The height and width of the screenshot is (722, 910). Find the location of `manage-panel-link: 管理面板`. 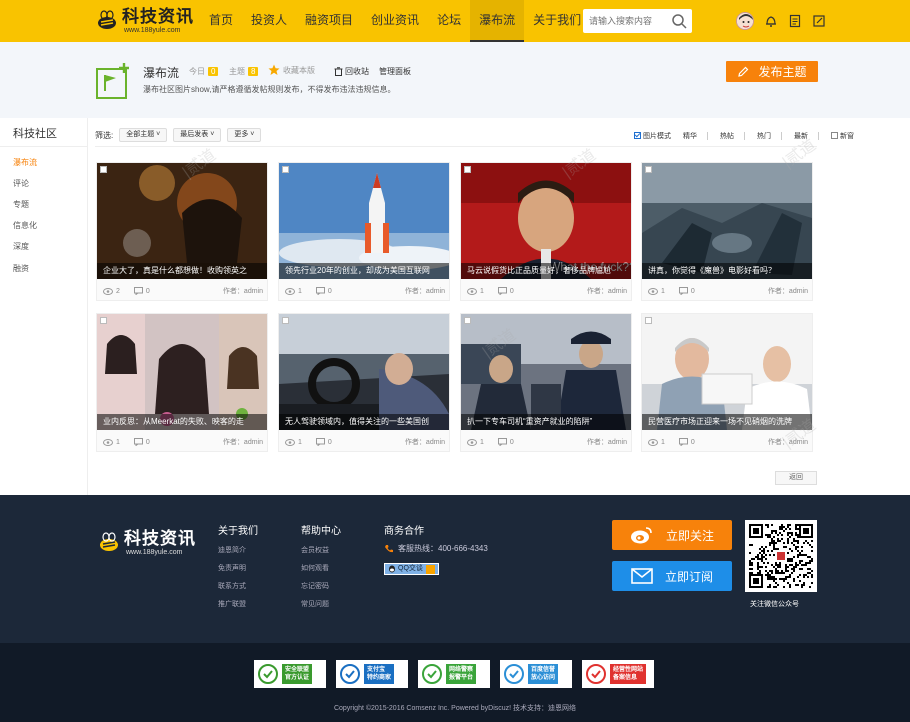

manage-panel-link: 管理面板 is located at coordinates (395, 71).